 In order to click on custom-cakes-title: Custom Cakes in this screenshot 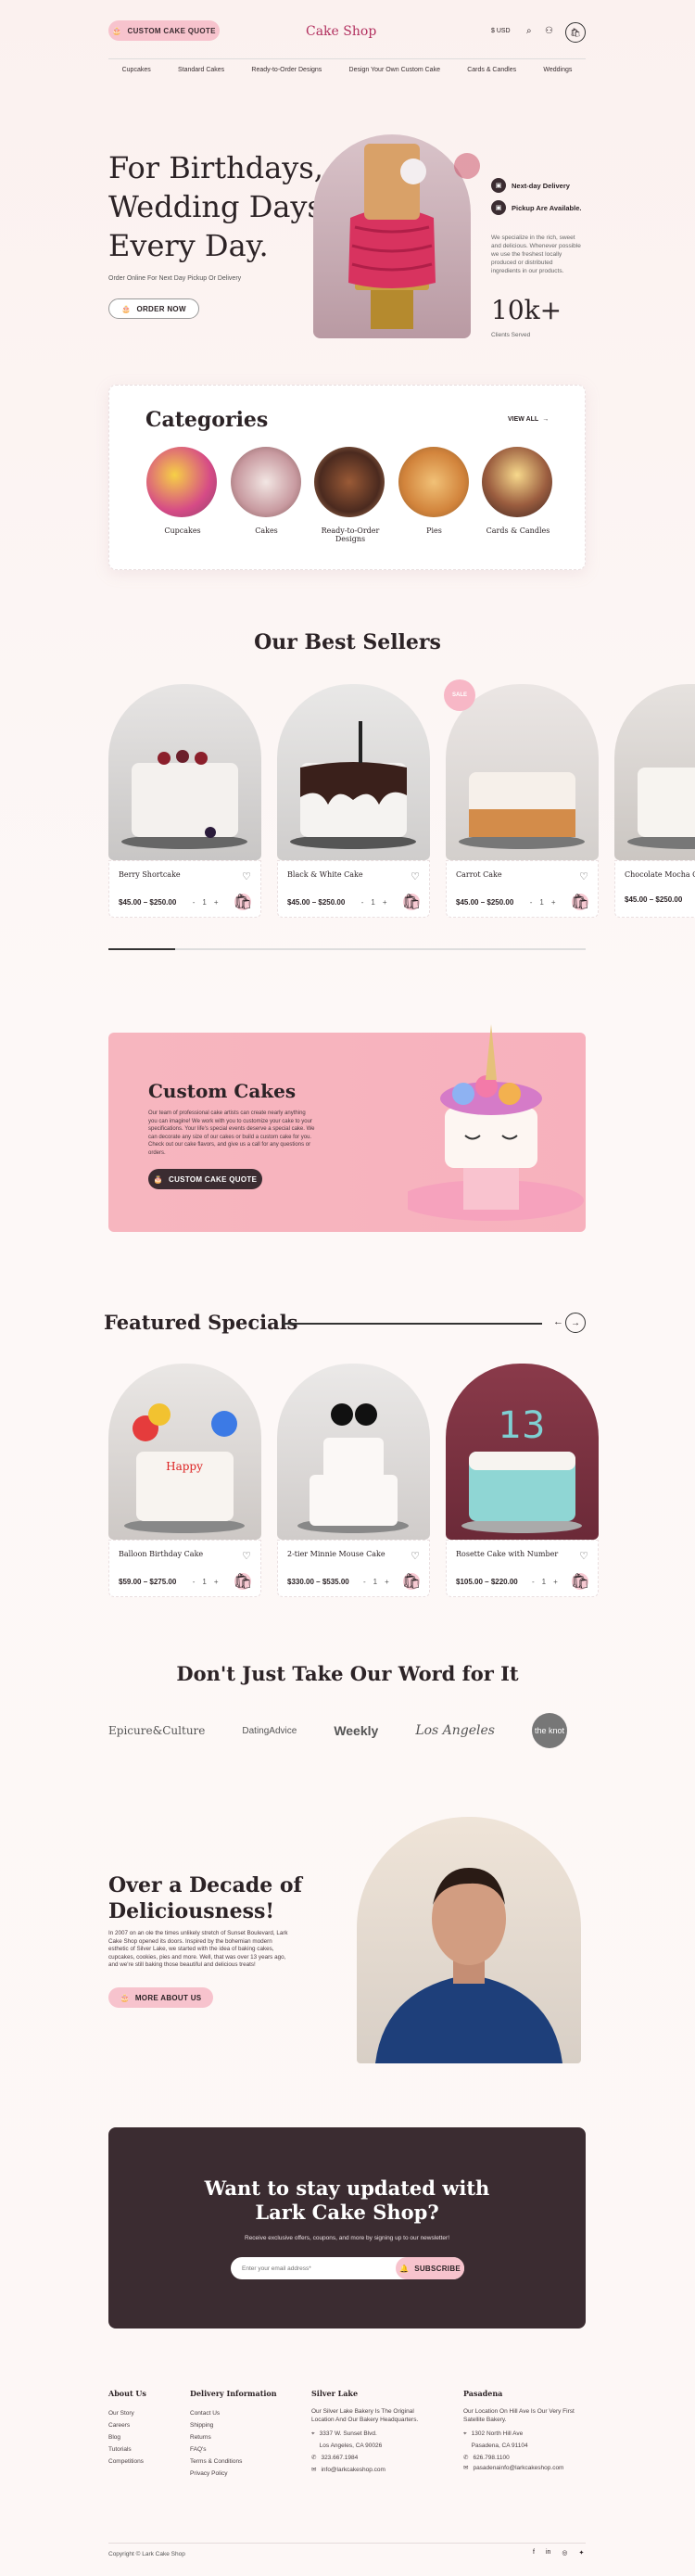, I will do `click(222, 1091)`.